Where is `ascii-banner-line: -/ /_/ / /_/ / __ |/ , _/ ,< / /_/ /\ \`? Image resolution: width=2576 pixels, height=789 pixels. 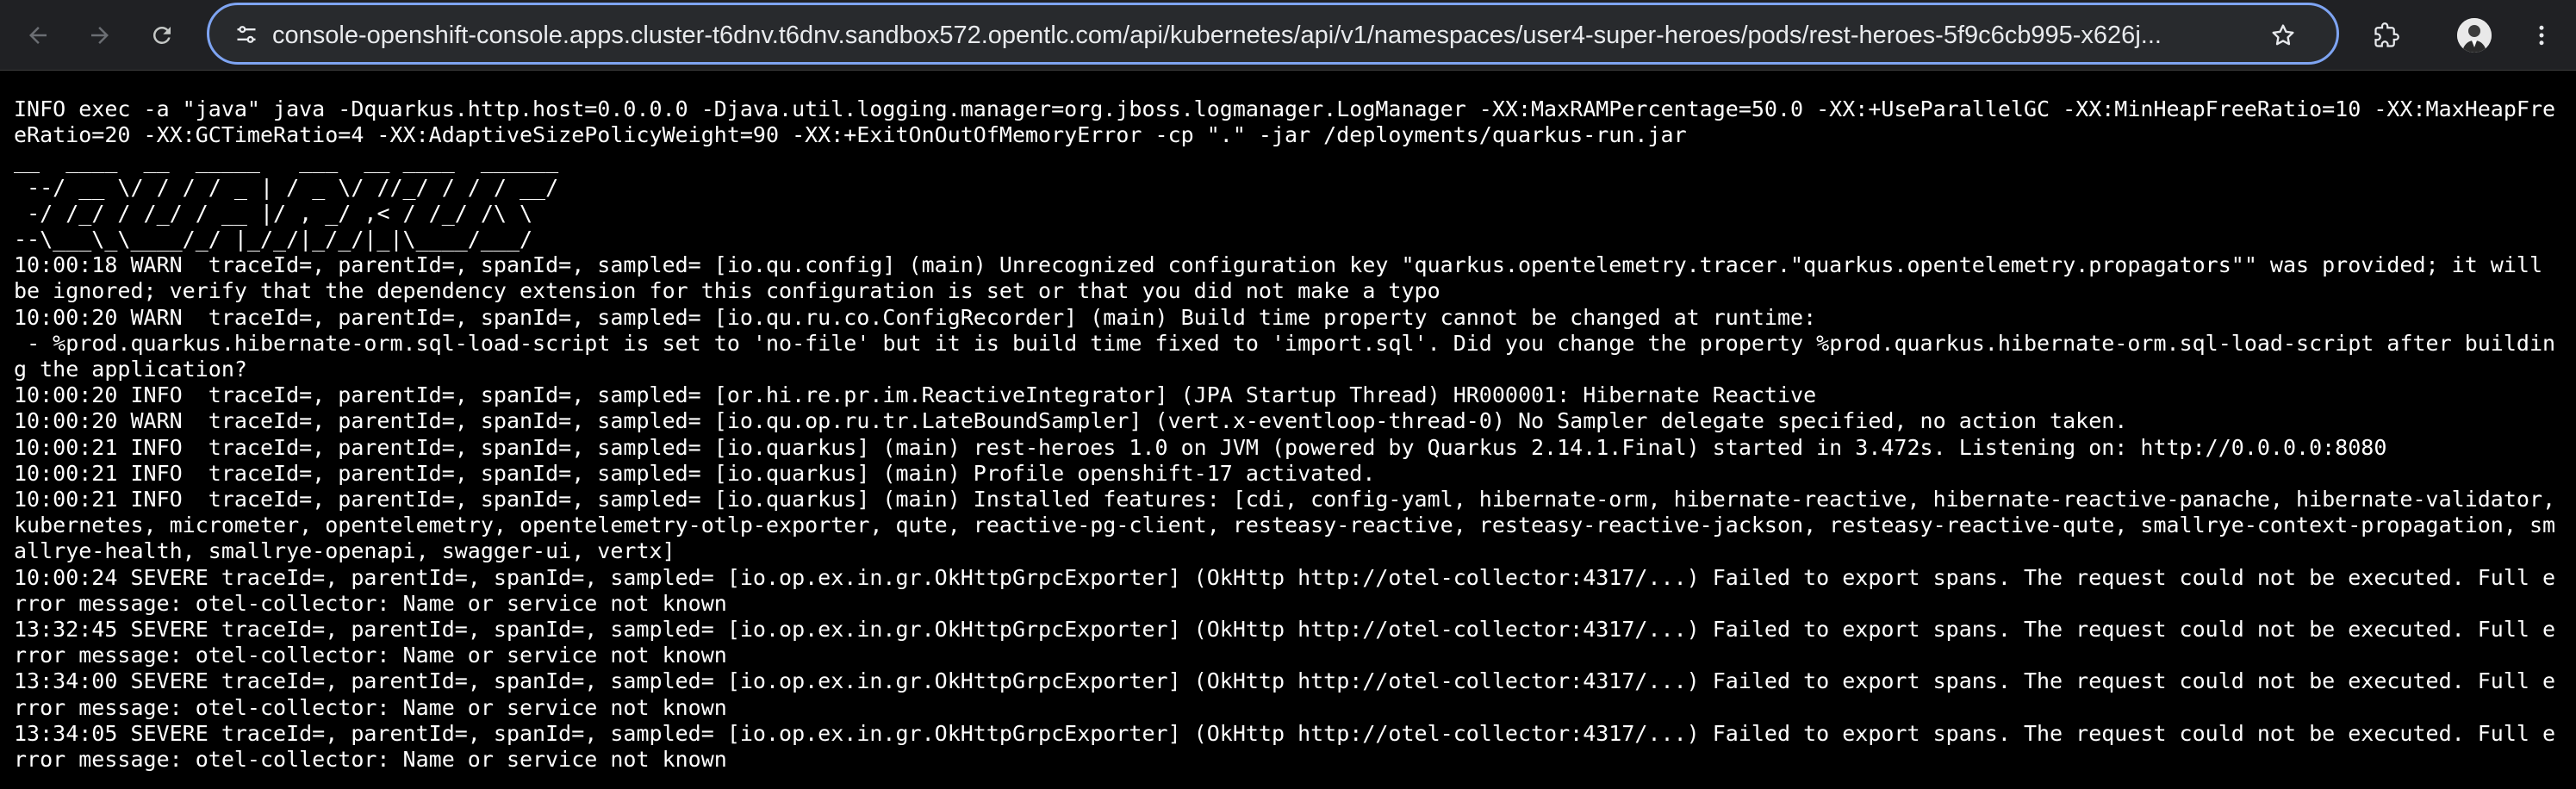
ascii-banner-line: -/ /_/ / /_/ / __ |/ , _/ ,< / /_/ /\ \ is located at coordinates (293, 213).